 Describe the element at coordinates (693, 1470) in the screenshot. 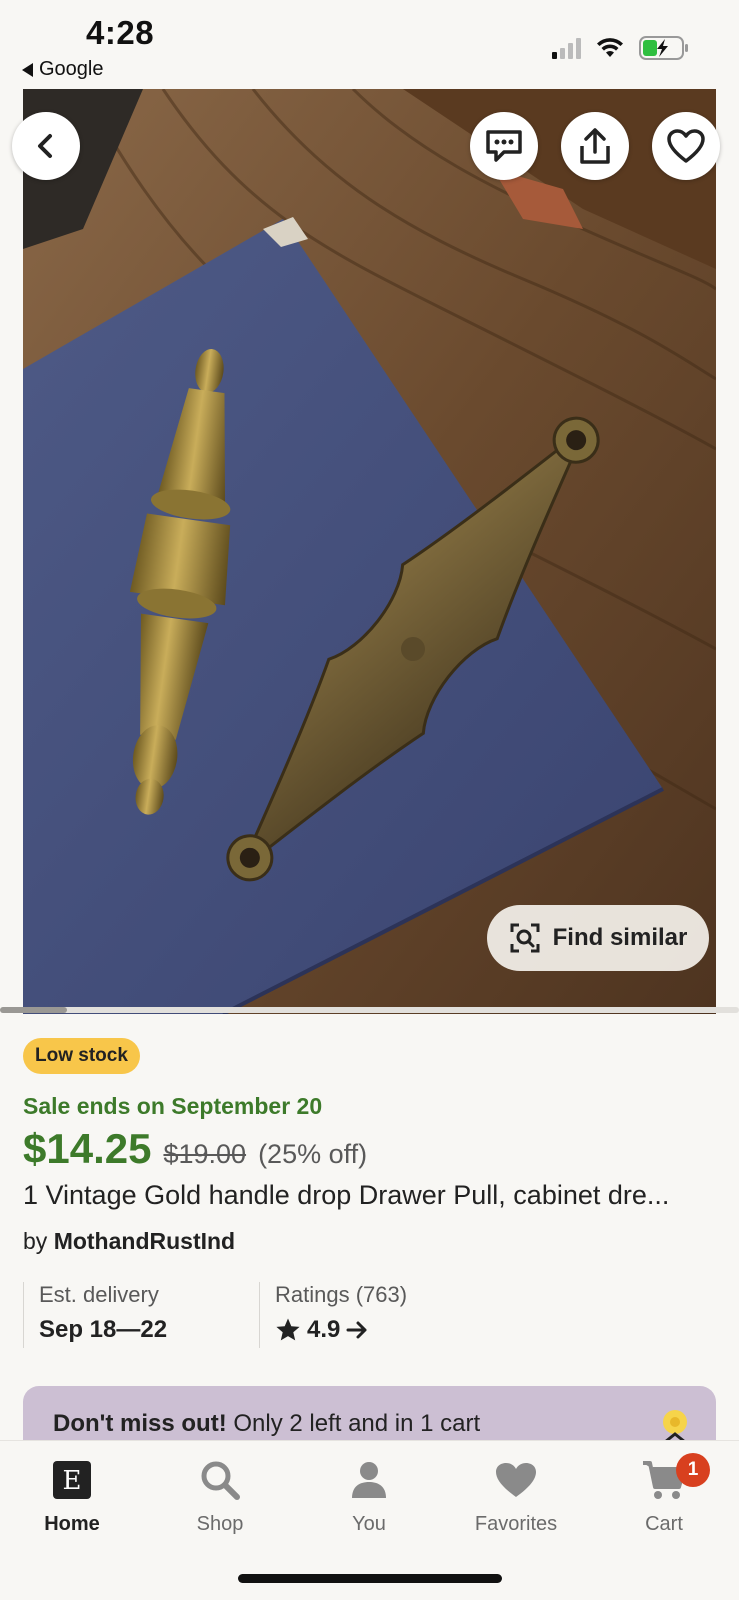

I see `cart-count-badge: 1` at that location.